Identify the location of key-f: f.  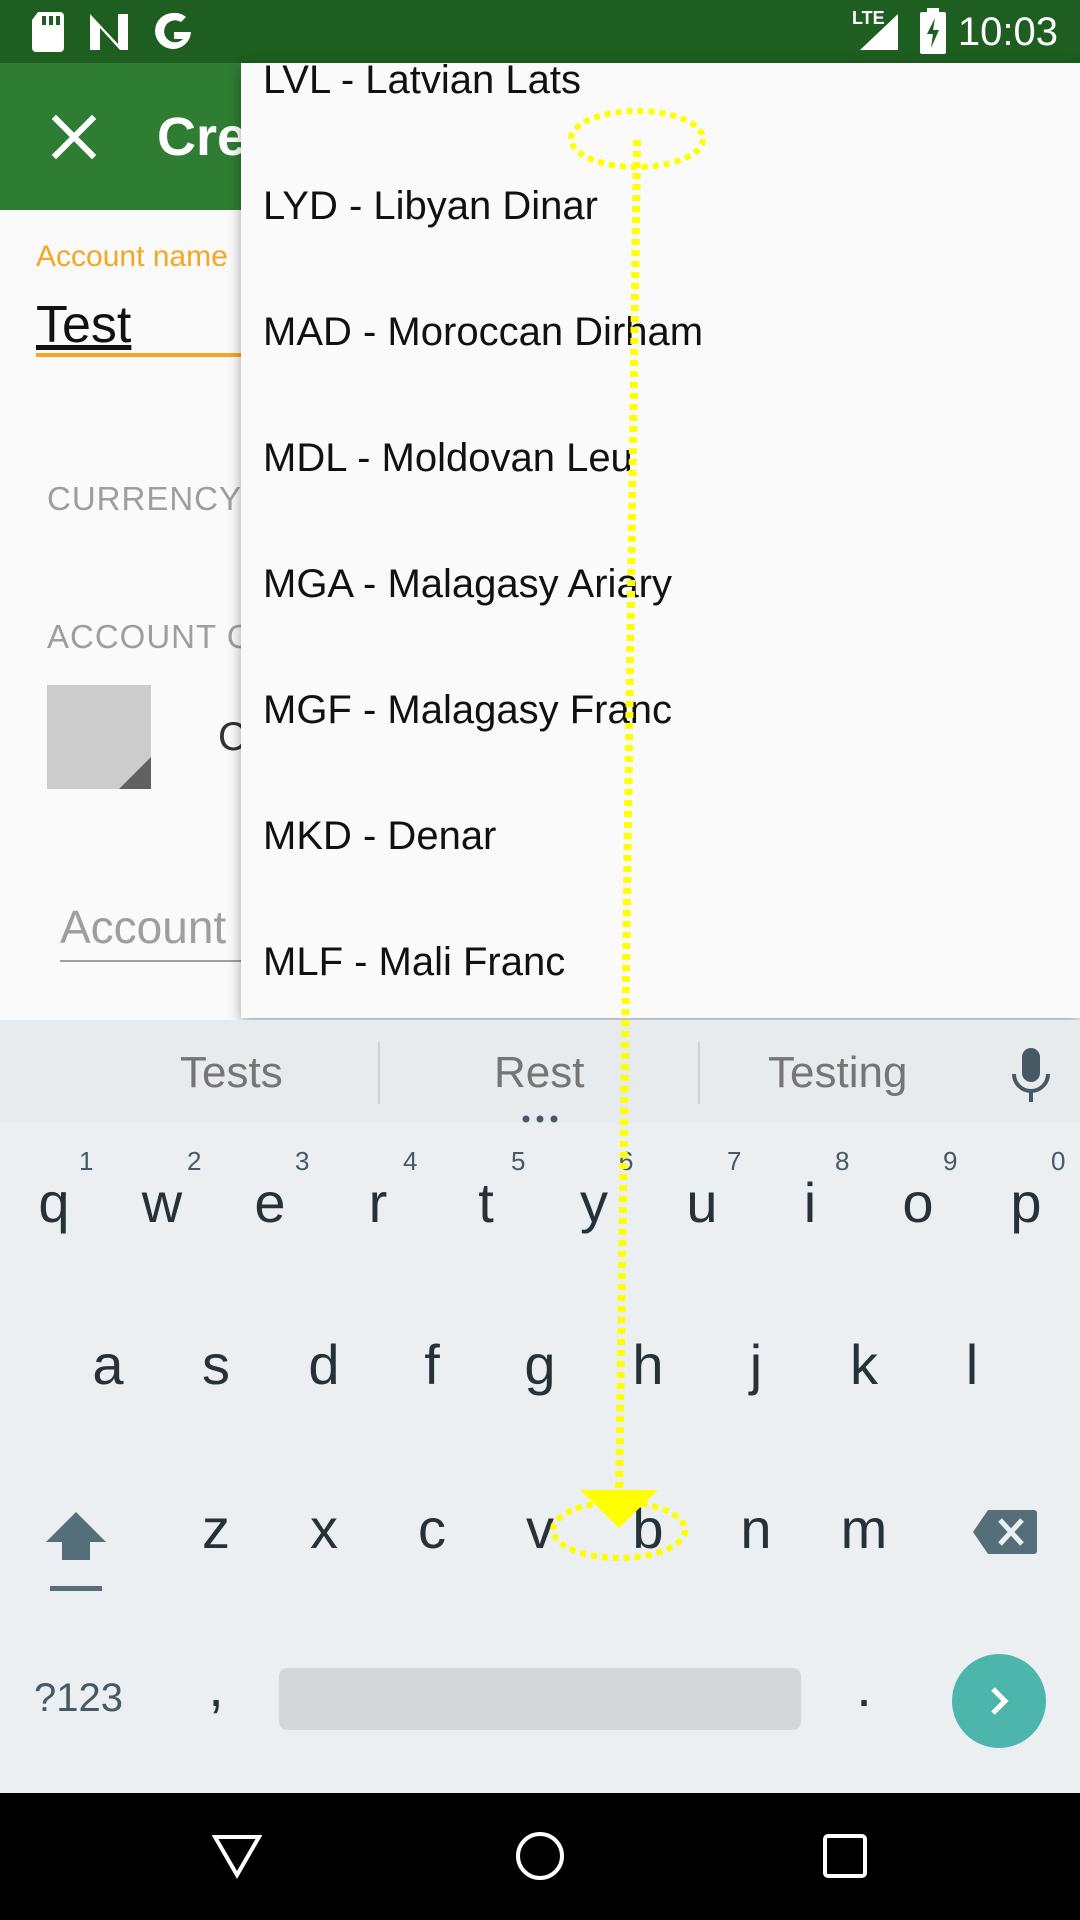
(432, 1364).